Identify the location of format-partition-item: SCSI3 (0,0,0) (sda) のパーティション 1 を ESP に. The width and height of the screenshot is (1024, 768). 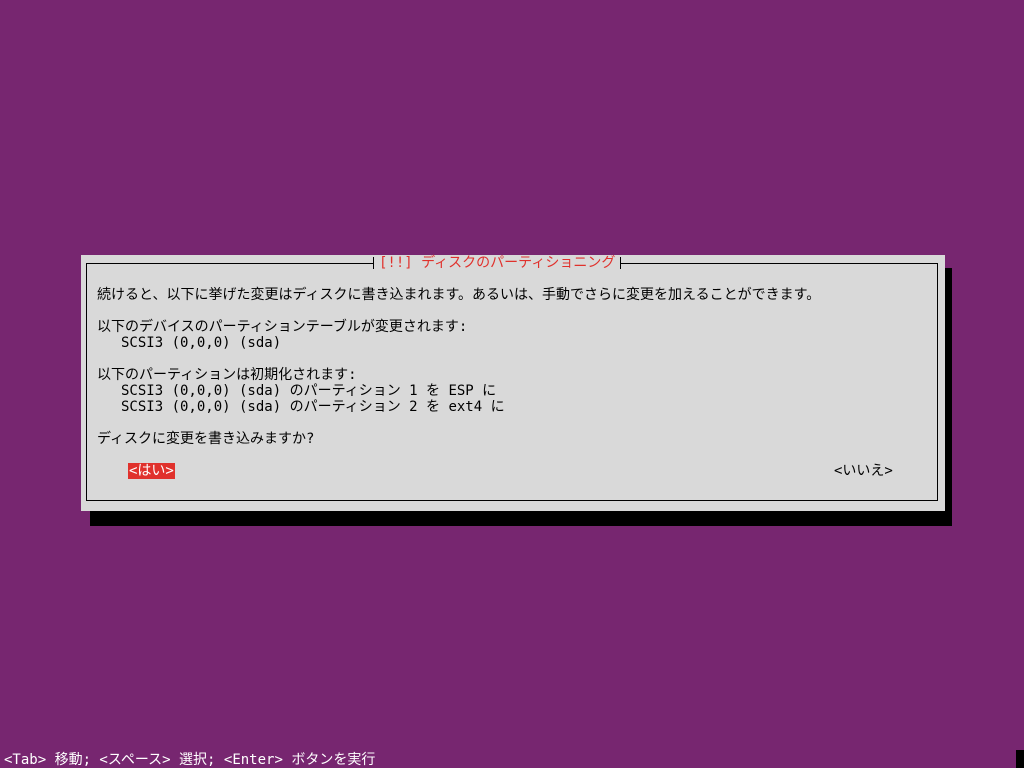
(309, 391).